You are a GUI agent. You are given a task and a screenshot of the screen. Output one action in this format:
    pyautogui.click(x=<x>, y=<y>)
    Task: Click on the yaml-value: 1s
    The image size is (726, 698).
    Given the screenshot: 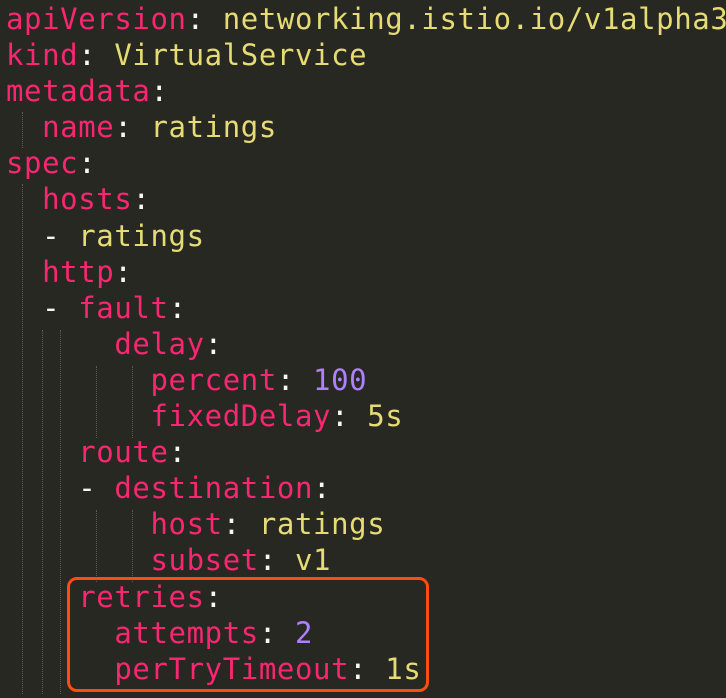 What is the action you would take?
    pyautogui.click(x=403, y=668)
    